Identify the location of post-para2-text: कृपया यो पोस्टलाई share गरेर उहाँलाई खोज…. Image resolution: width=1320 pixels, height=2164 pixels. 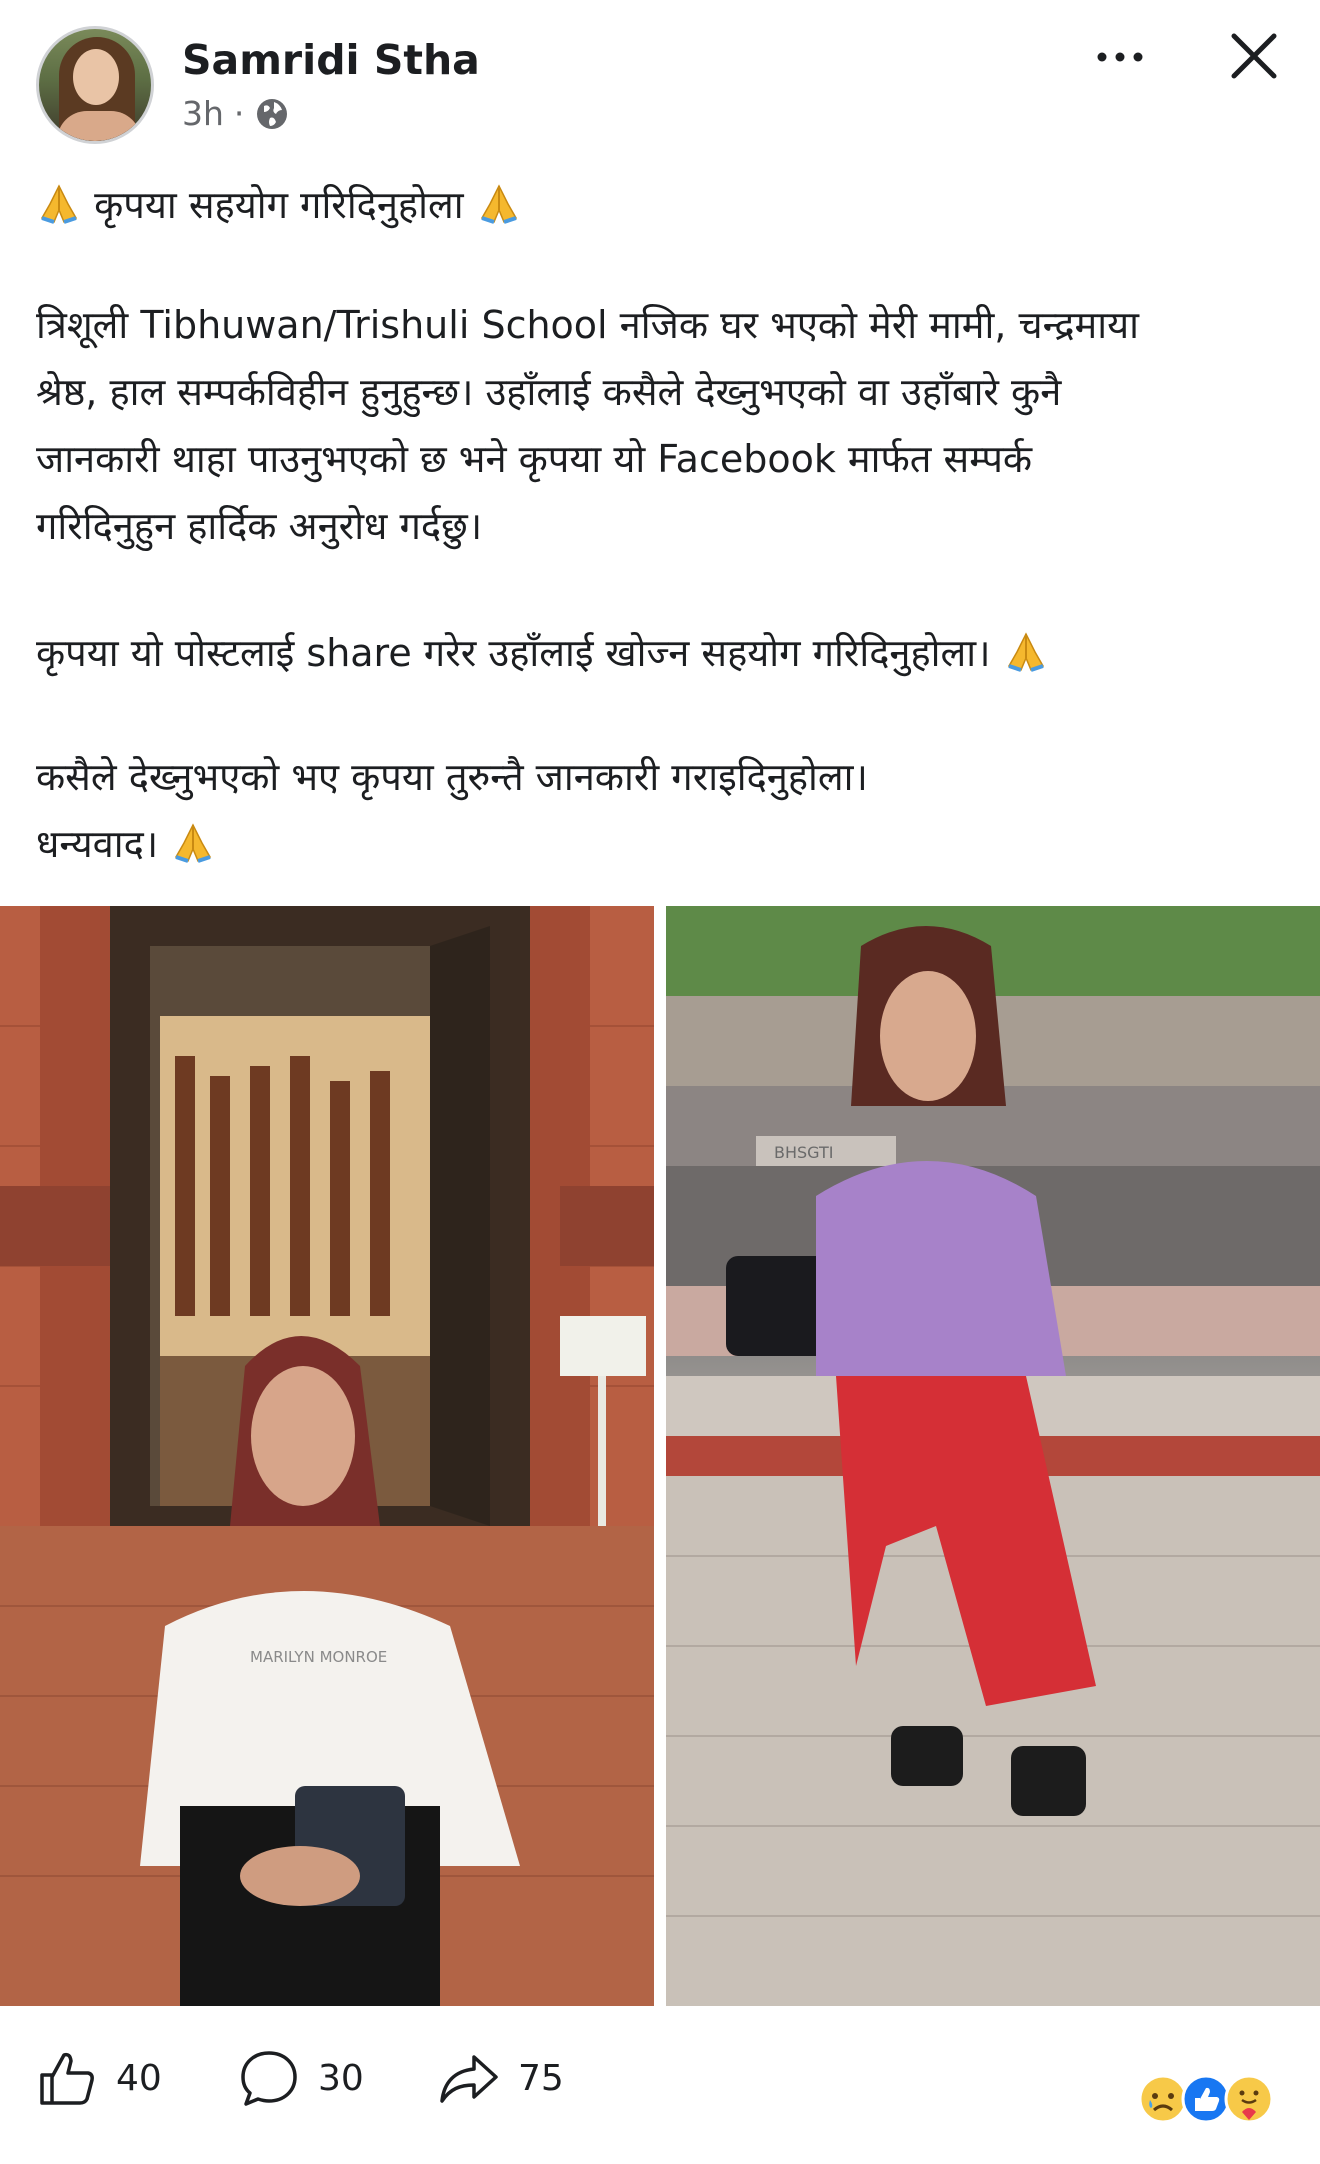
(513, 653).